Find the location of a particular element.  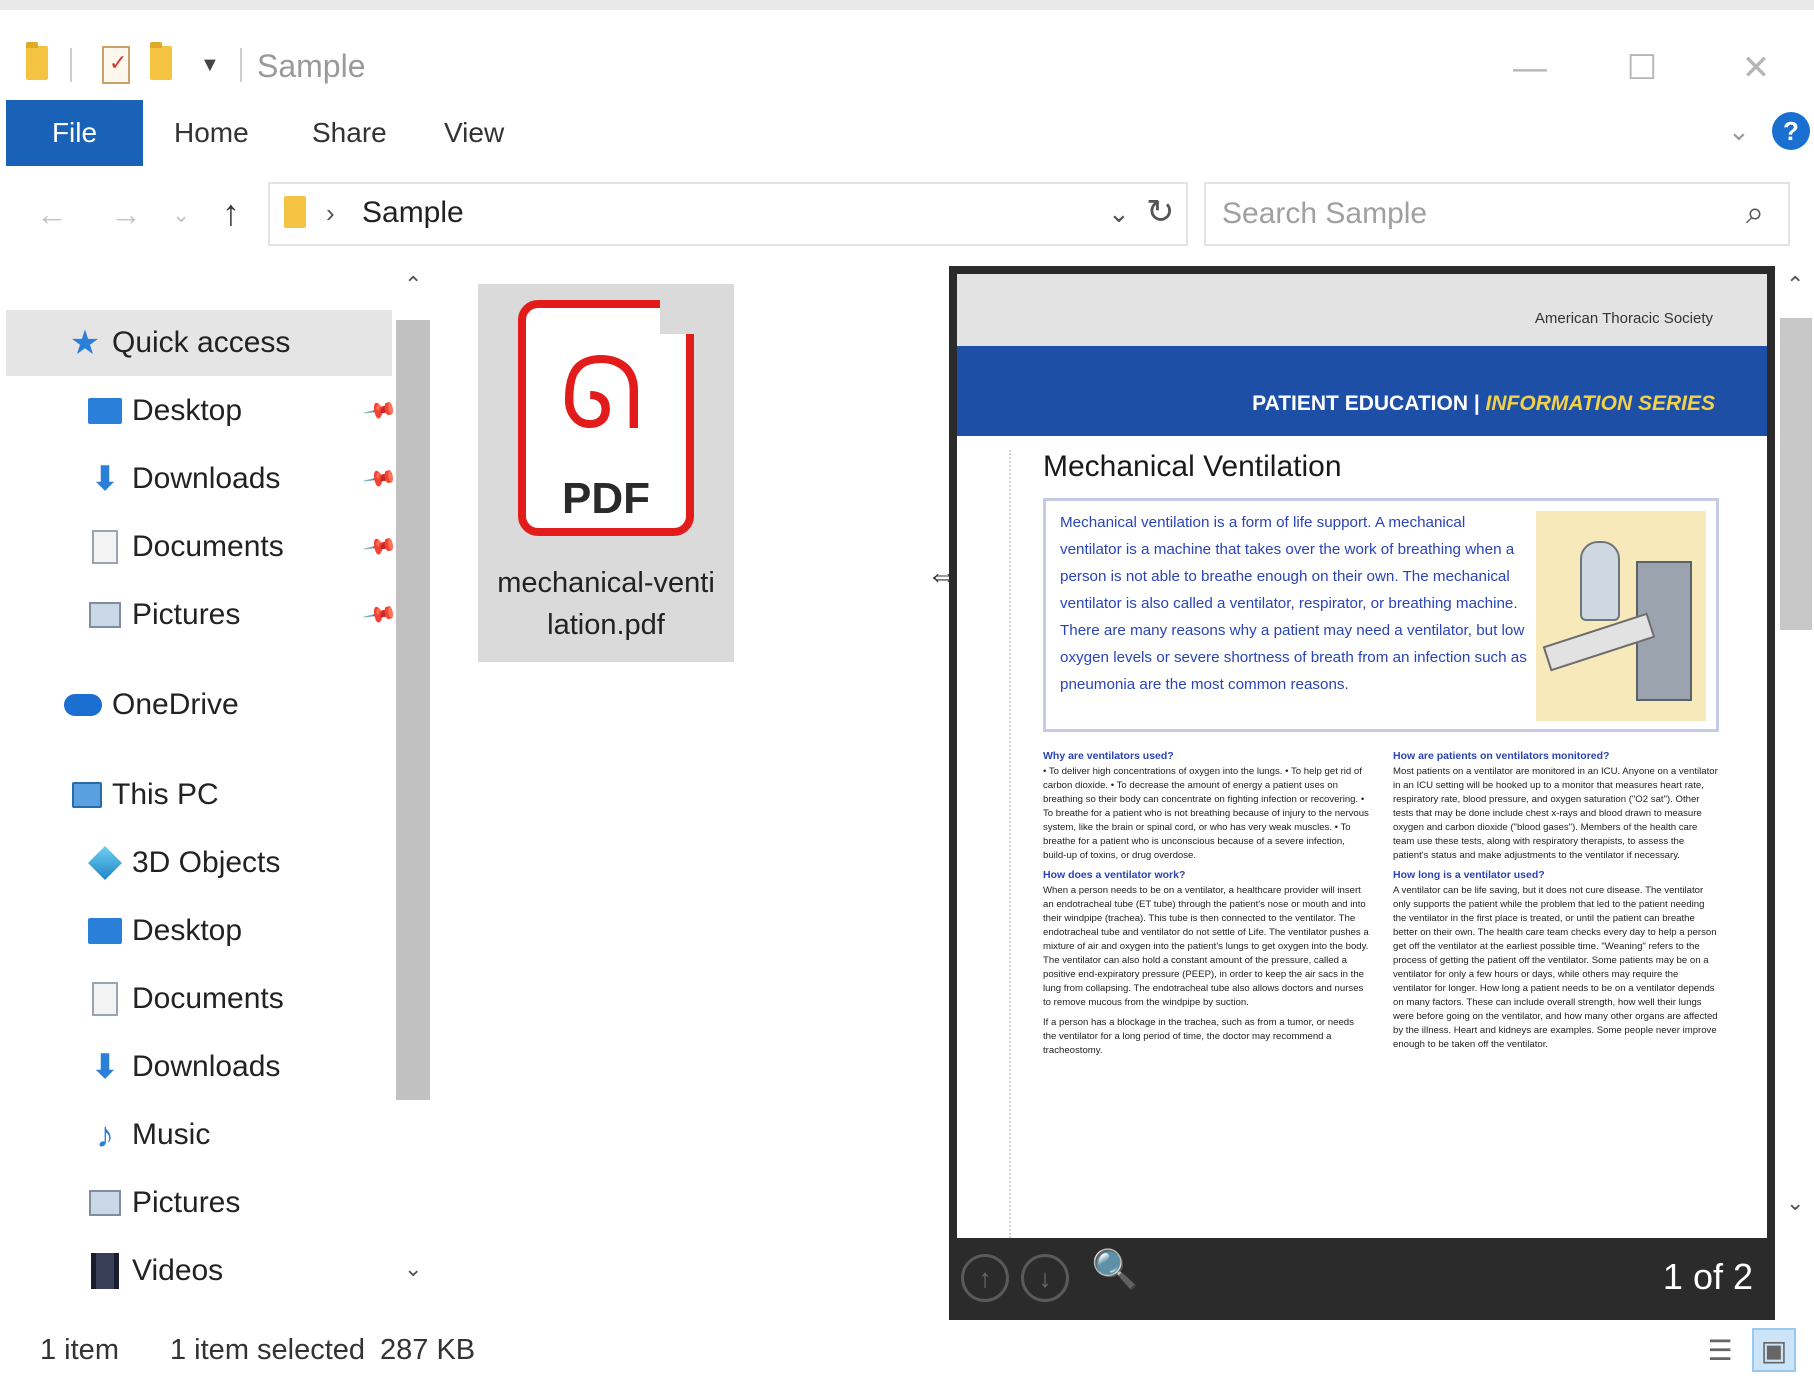

search-icon: ⌕ is located at coordinates (1755, 213).